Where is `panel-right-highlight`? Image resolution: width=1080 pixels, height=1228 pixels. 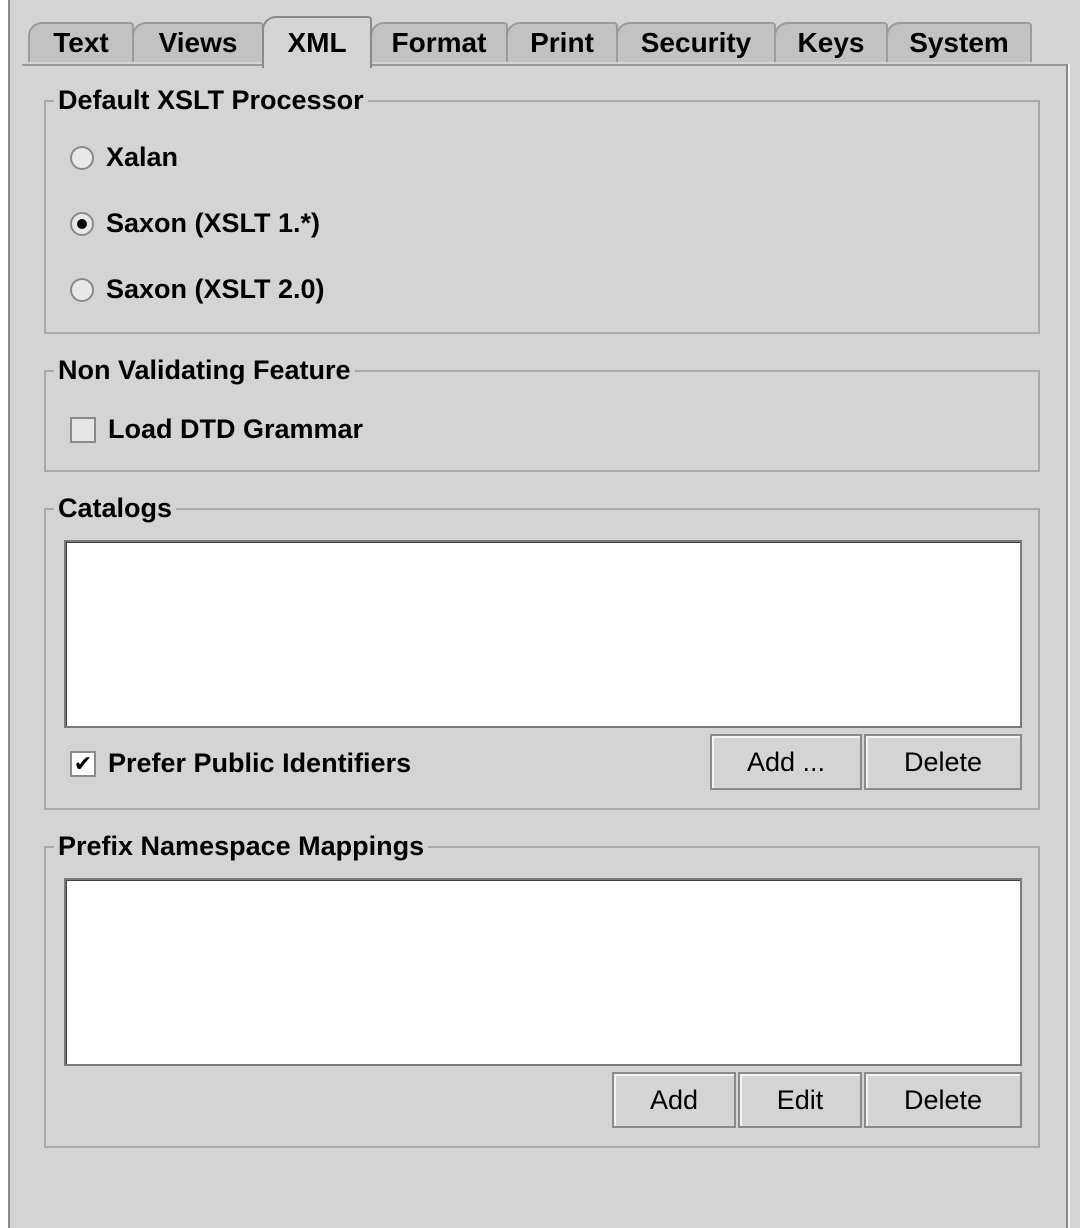 panel-right-highlight is located at coordinates (1069, 646).